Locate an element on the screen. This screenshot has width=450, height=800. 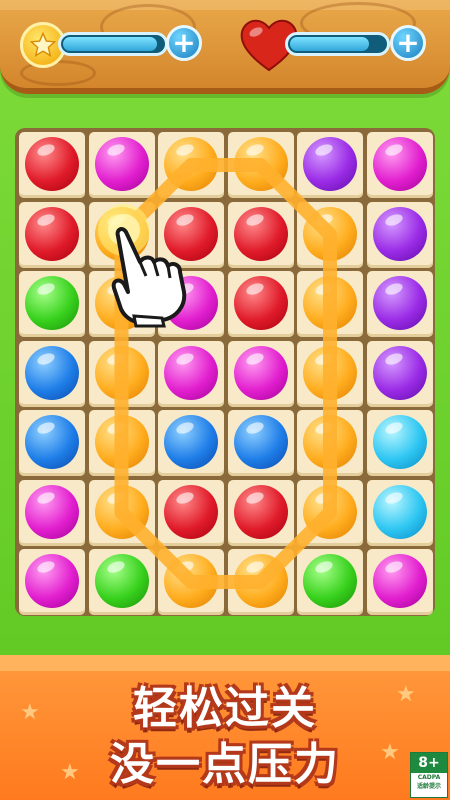
age-rating: 8+ is located at coordinates (429, 763).